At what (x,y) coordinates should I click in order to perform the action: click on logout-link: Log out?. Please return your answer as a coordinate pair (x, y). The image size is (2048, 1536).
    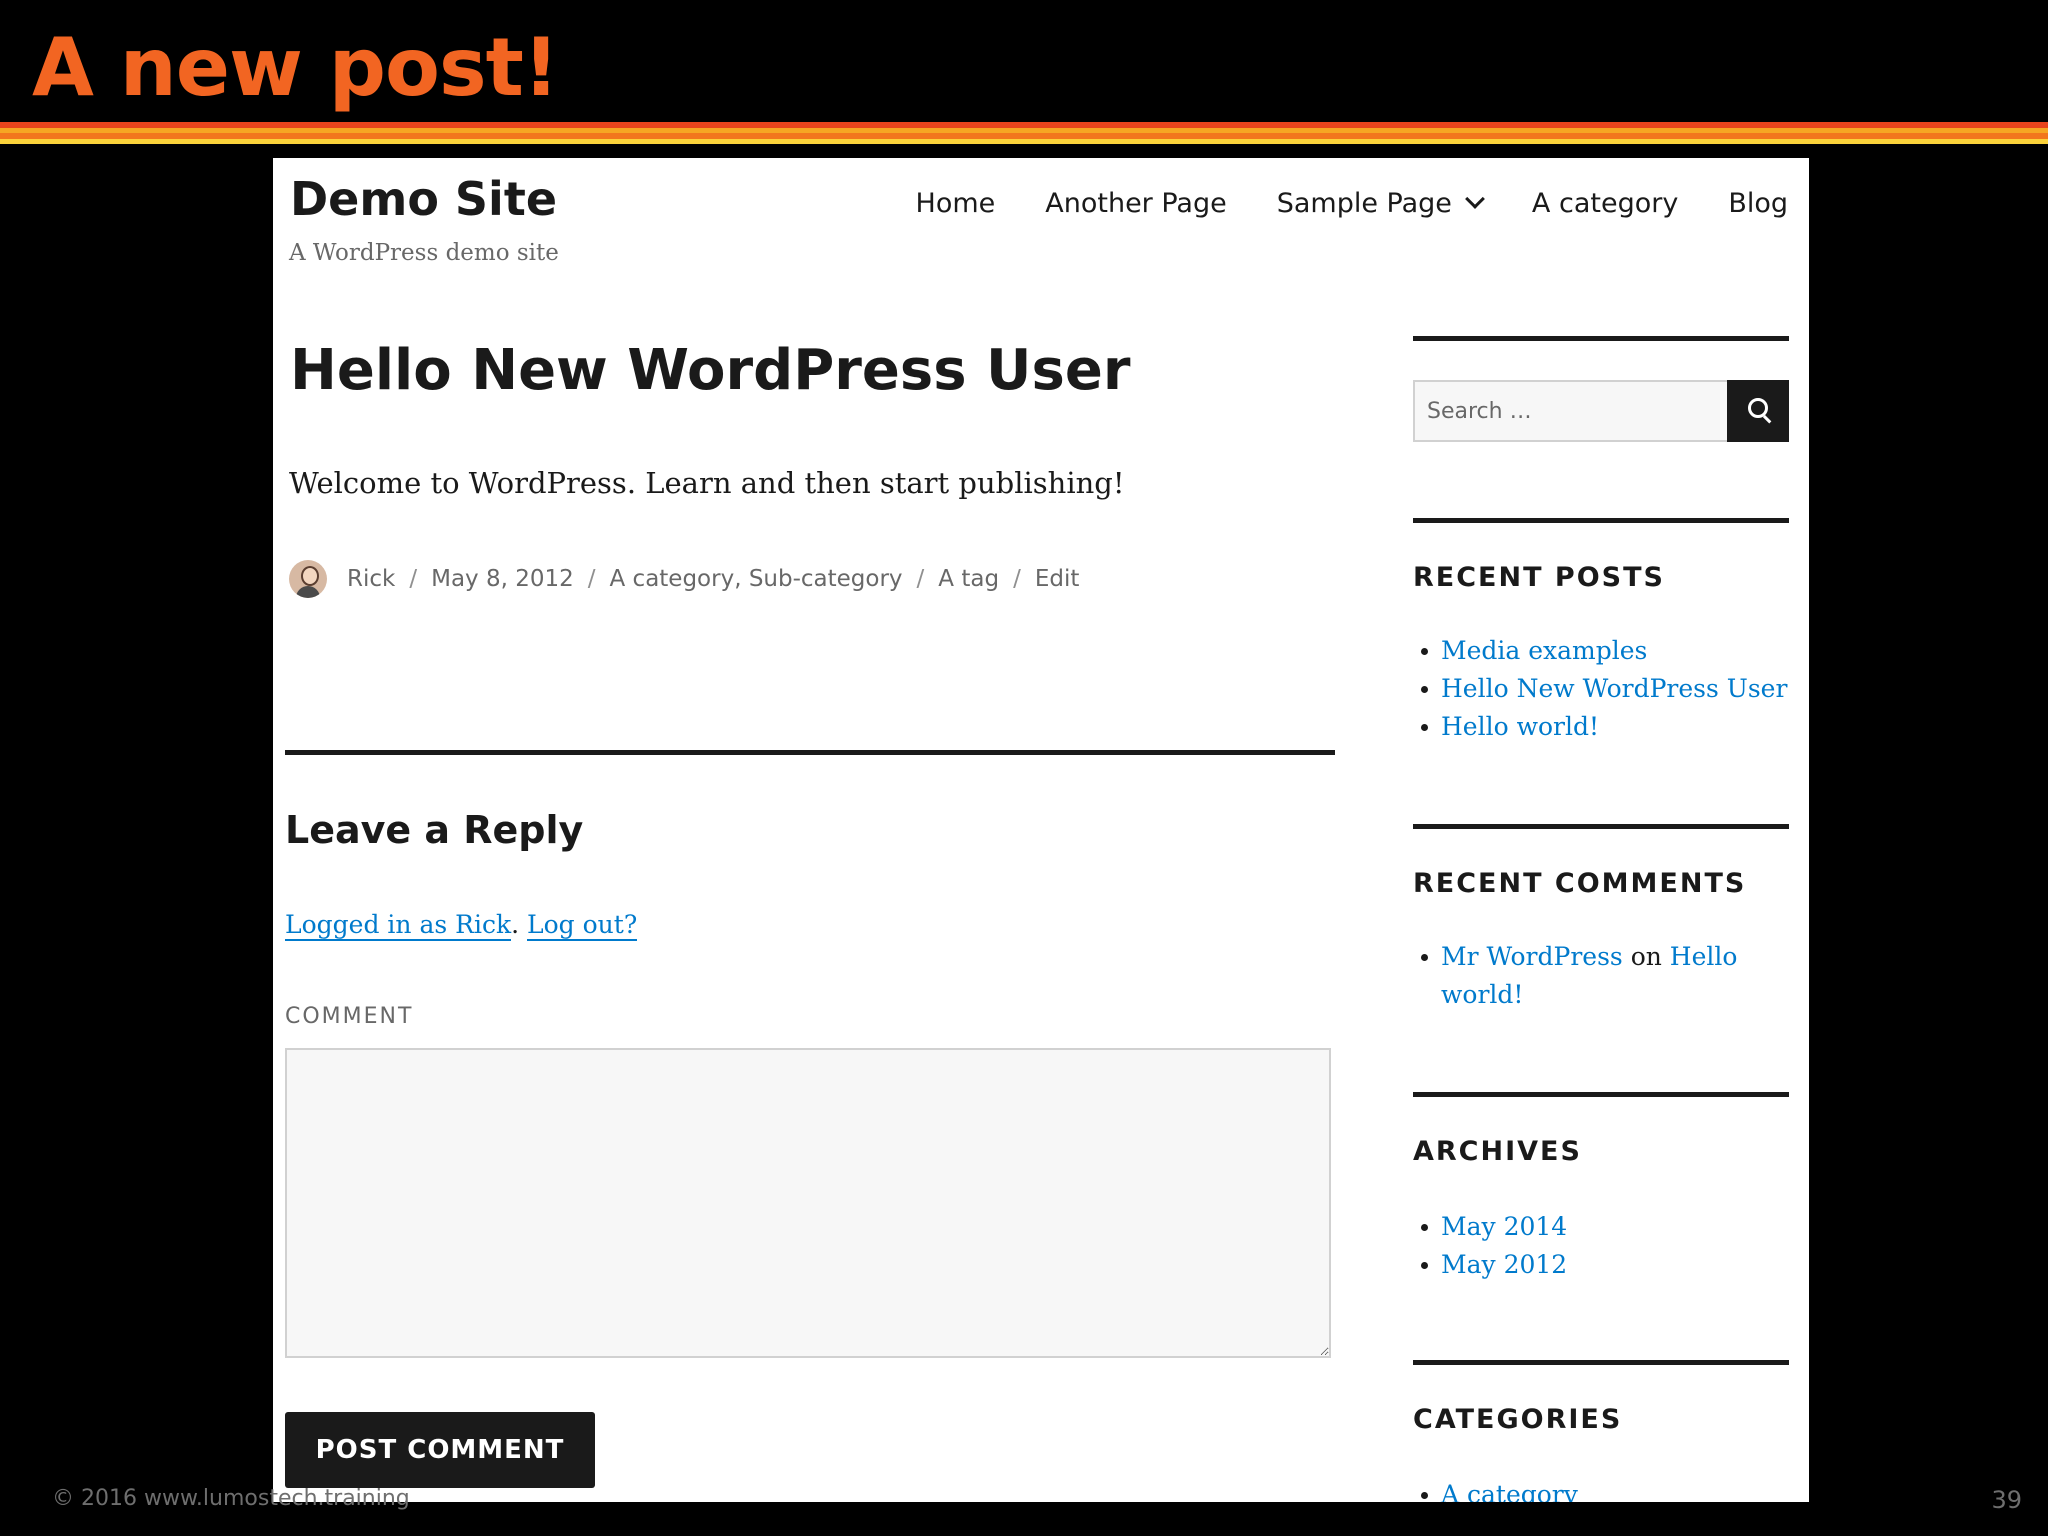
    Looking at the image, I should click on (582, 925).